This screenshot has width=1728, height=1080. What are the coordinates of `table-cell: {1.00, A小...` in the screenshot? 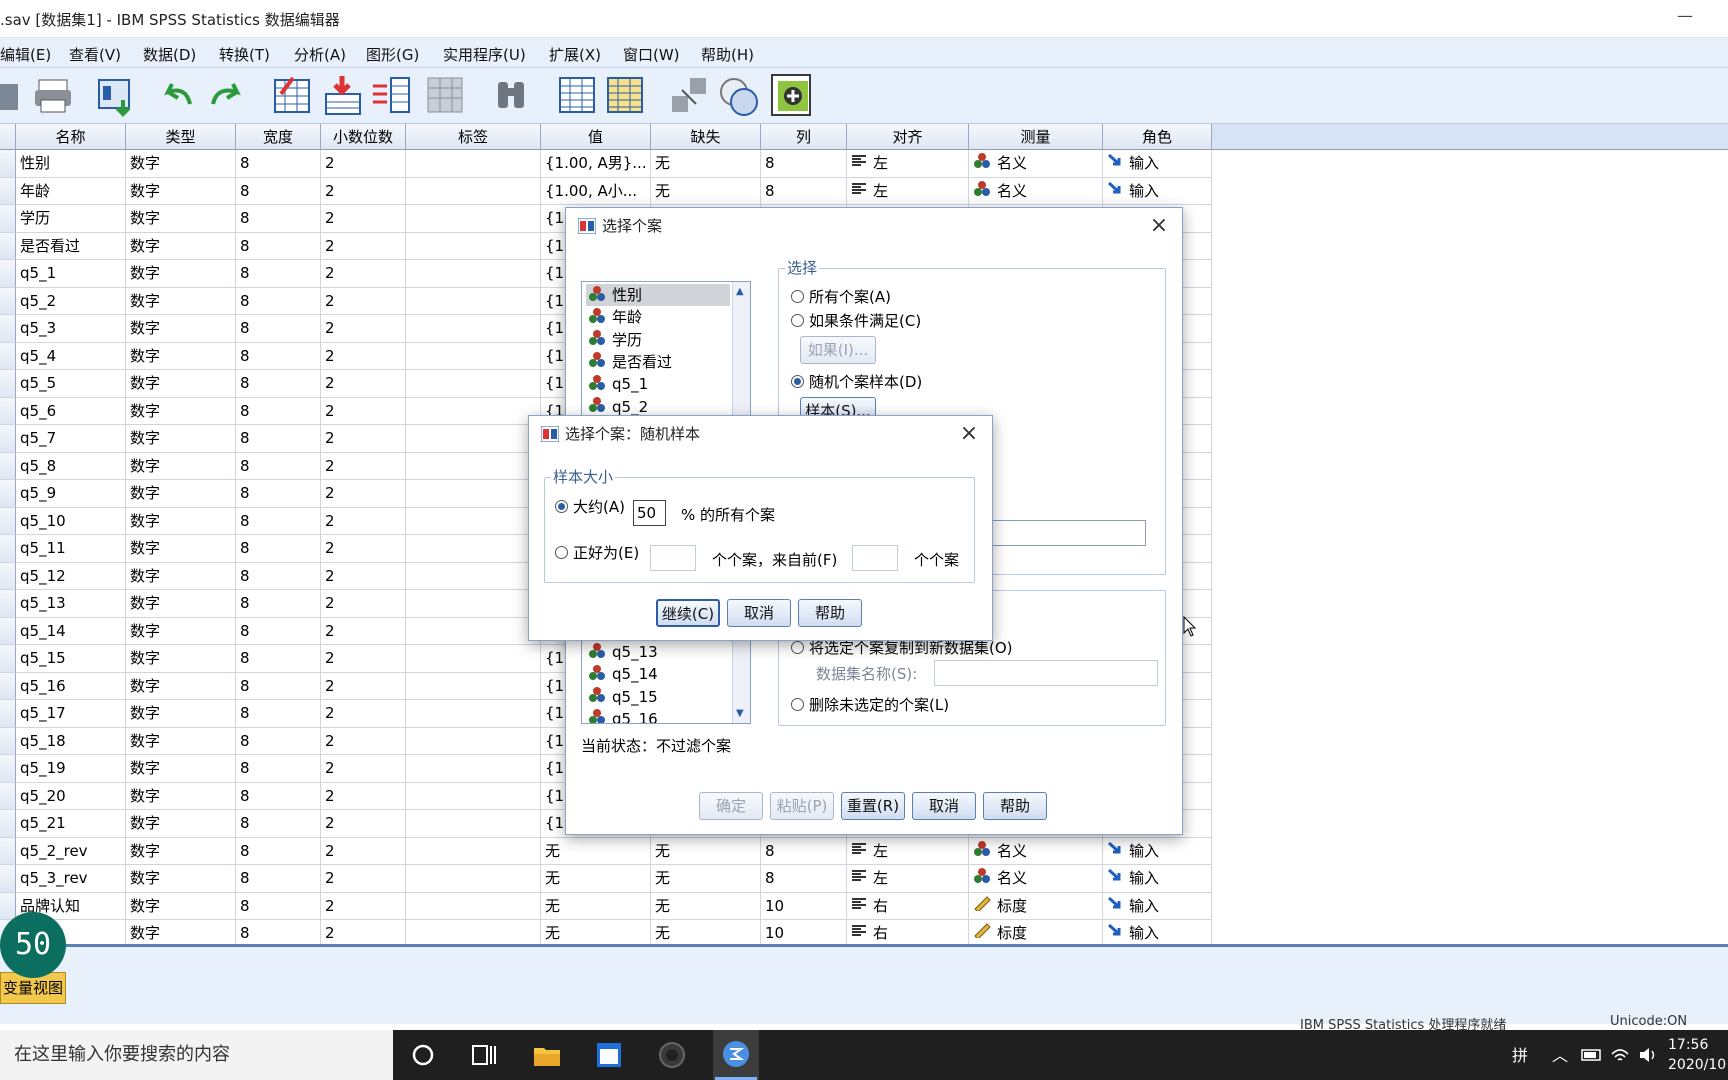 It's located at (596, 191).